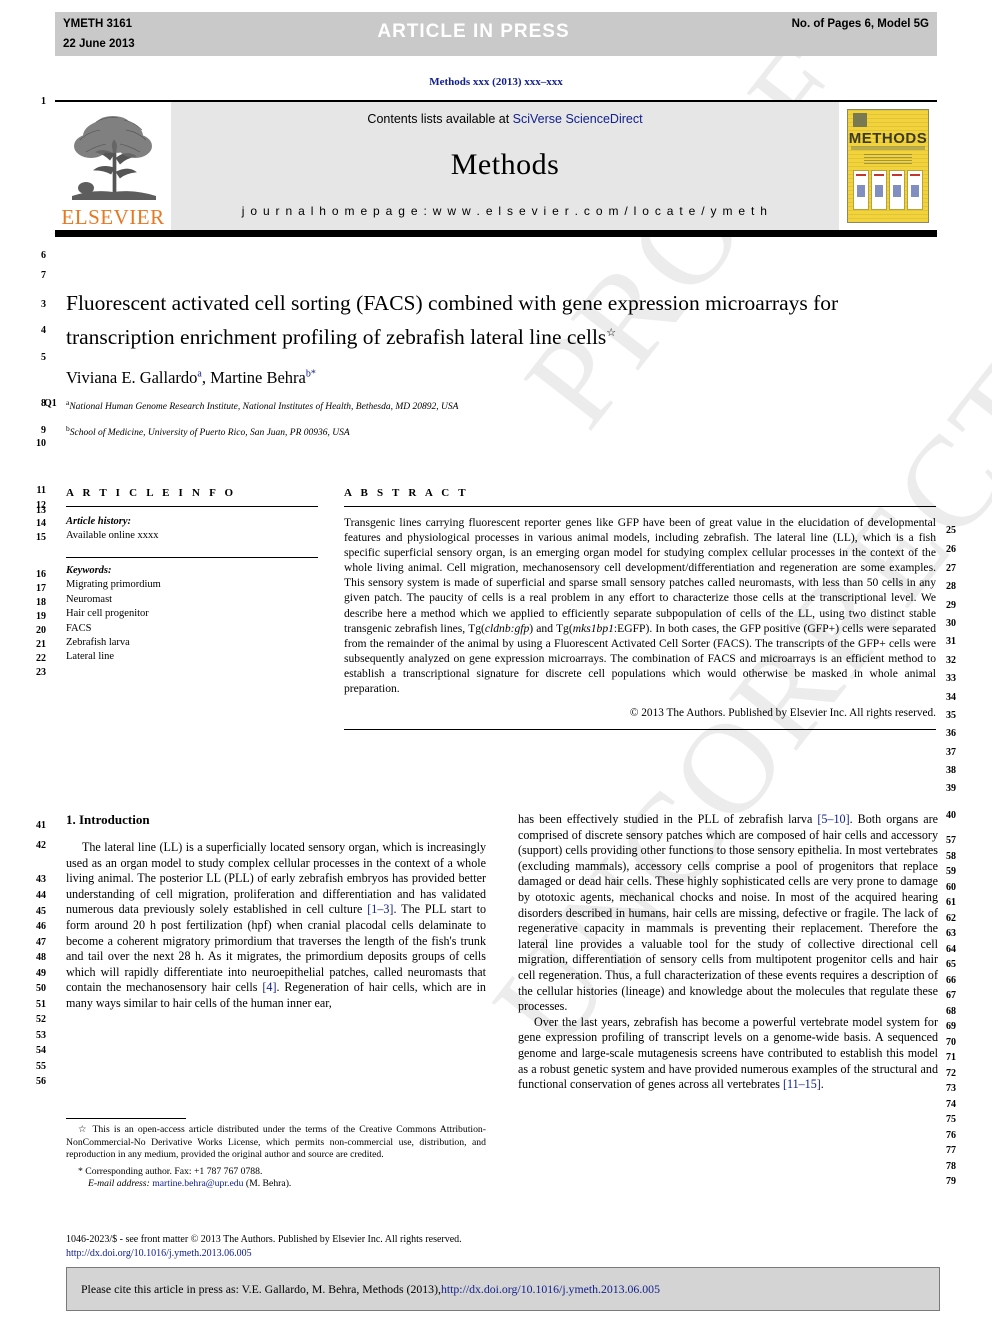  What do you see at coordinates (41, 523) in the screenshot?
I see `line-number-14: 14` at bounding box center [41, 523].